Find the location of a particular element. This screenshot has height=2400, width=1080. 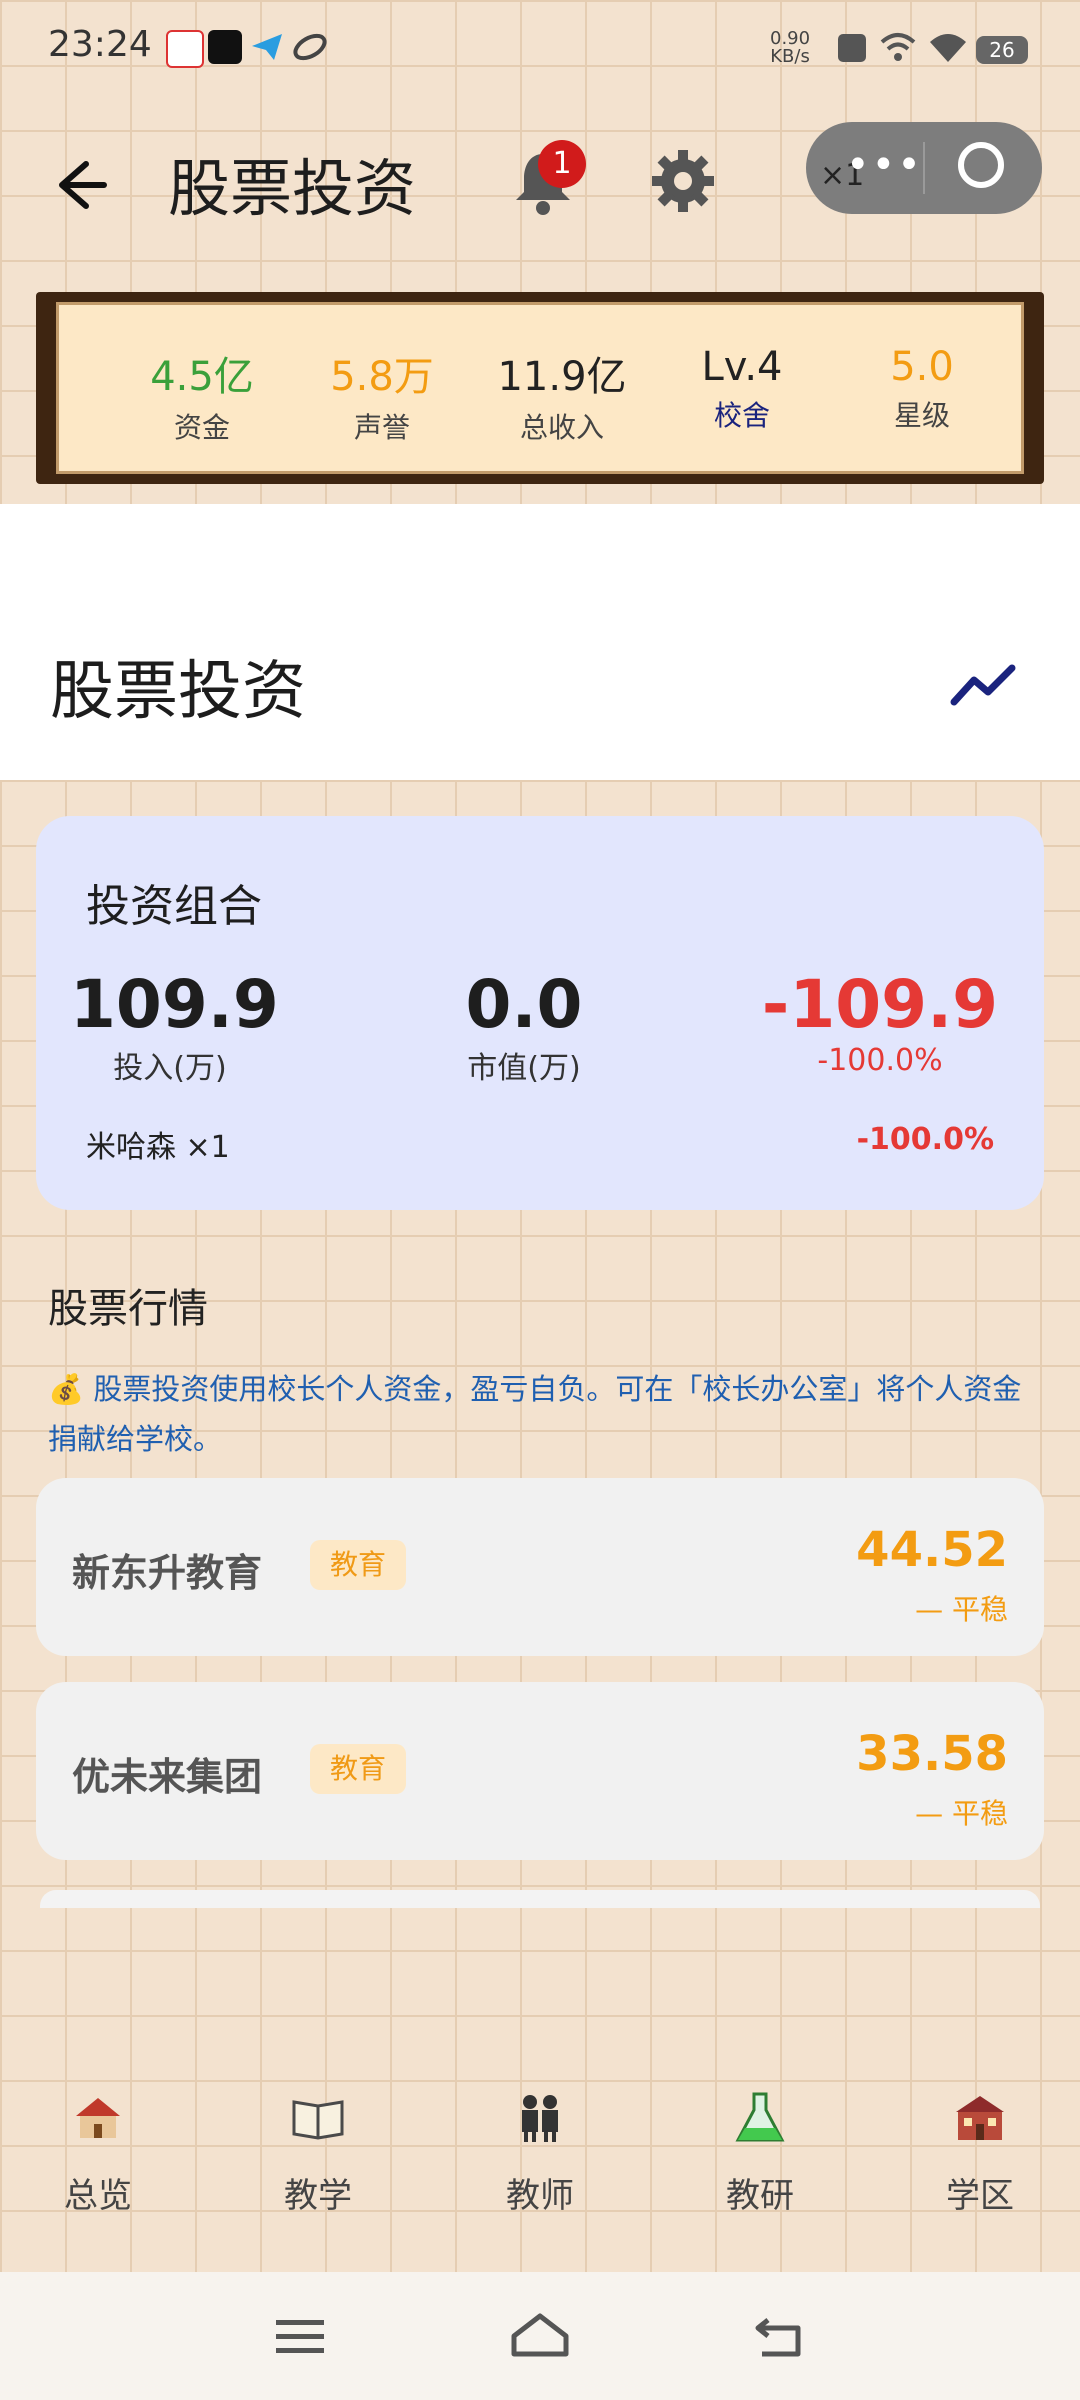

stat-value: 4.5亿 is located at coordinates (202, 377).